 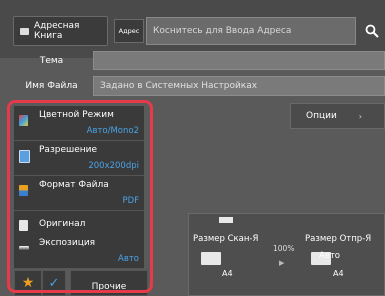 I want to click on search-button, so click(x=371, y=31).